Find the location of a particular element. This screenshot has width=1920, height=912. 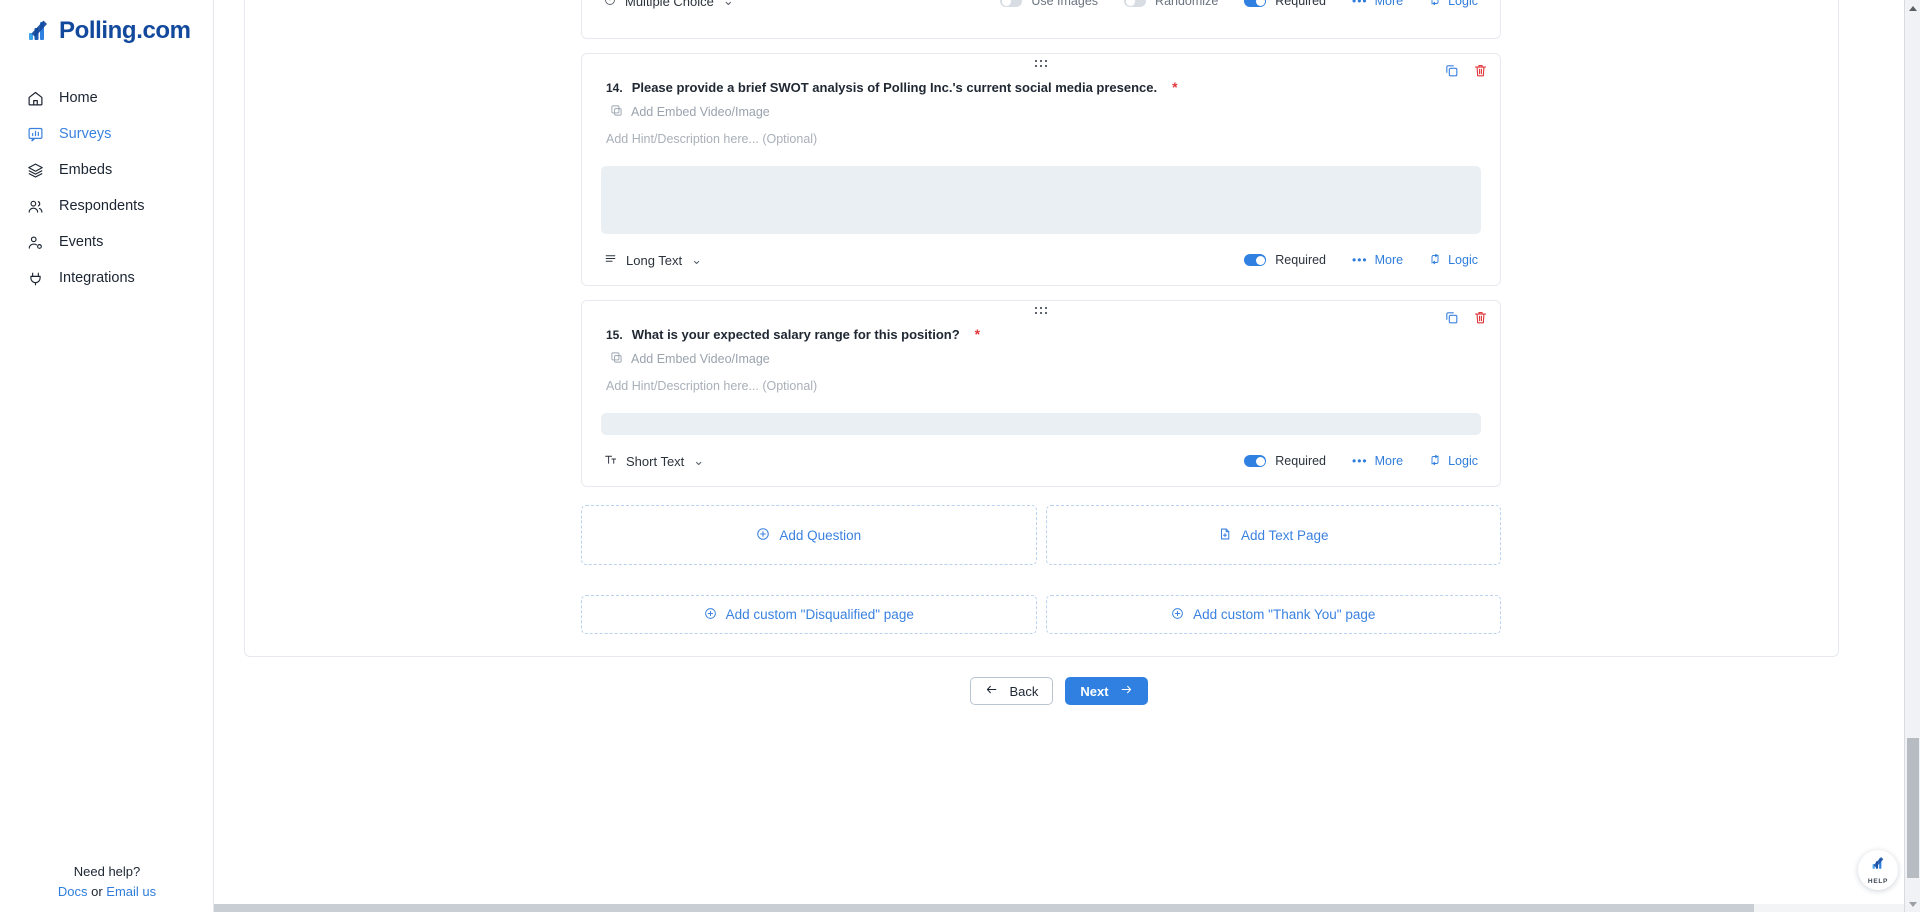

randomize-toggle: Randomize is located at coordinates (1171, 4).